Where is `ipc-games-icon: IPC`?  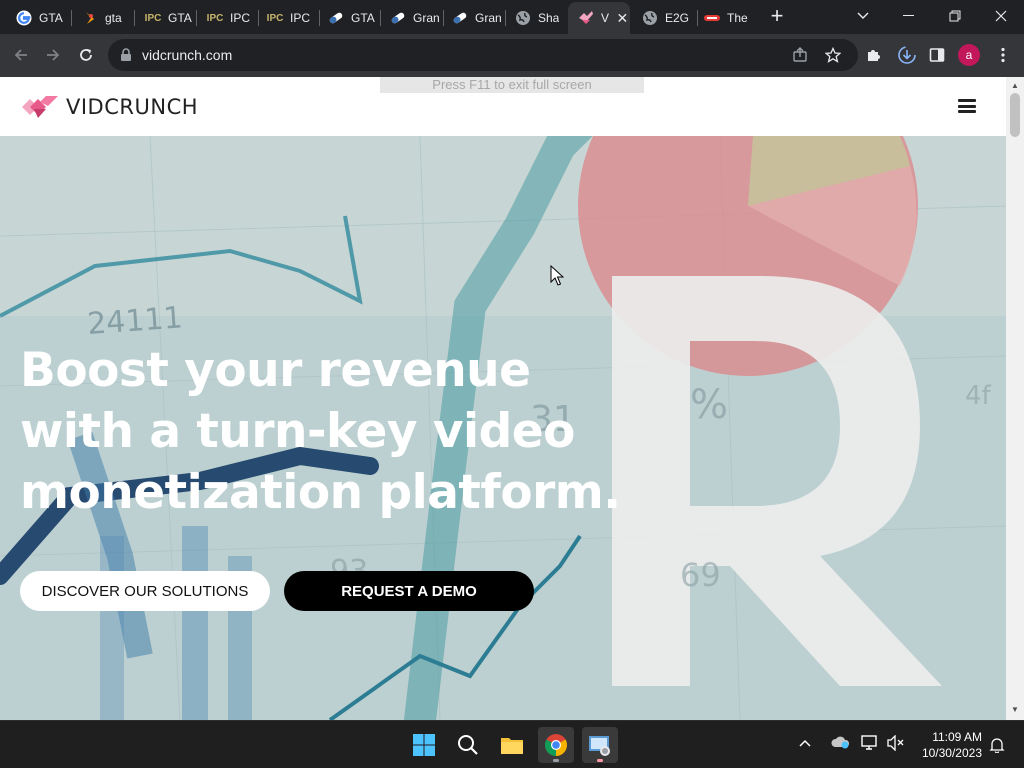
ipc-games-icon: IPC is located at coordinates (275, 18).